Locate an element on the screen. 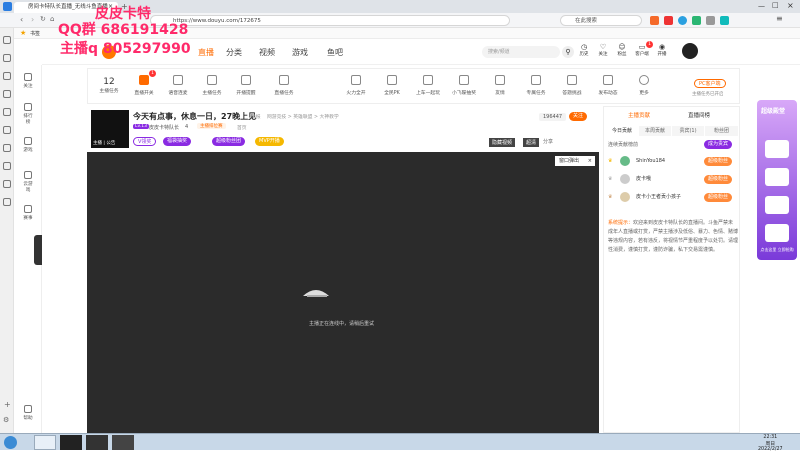  subtab-vip: 贵宾(1) is located at coordinates (688, 131).